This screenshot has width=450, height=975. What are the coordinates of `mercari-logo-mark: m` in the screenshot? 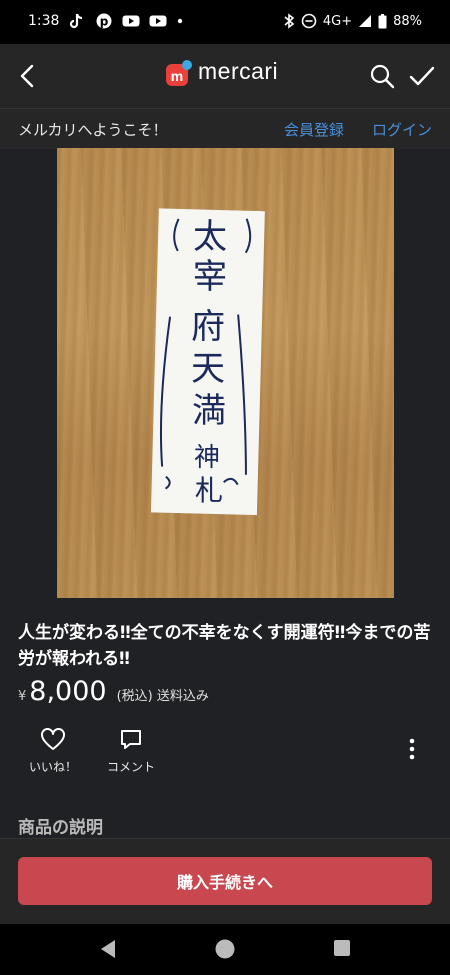 It's located at (178, 72).